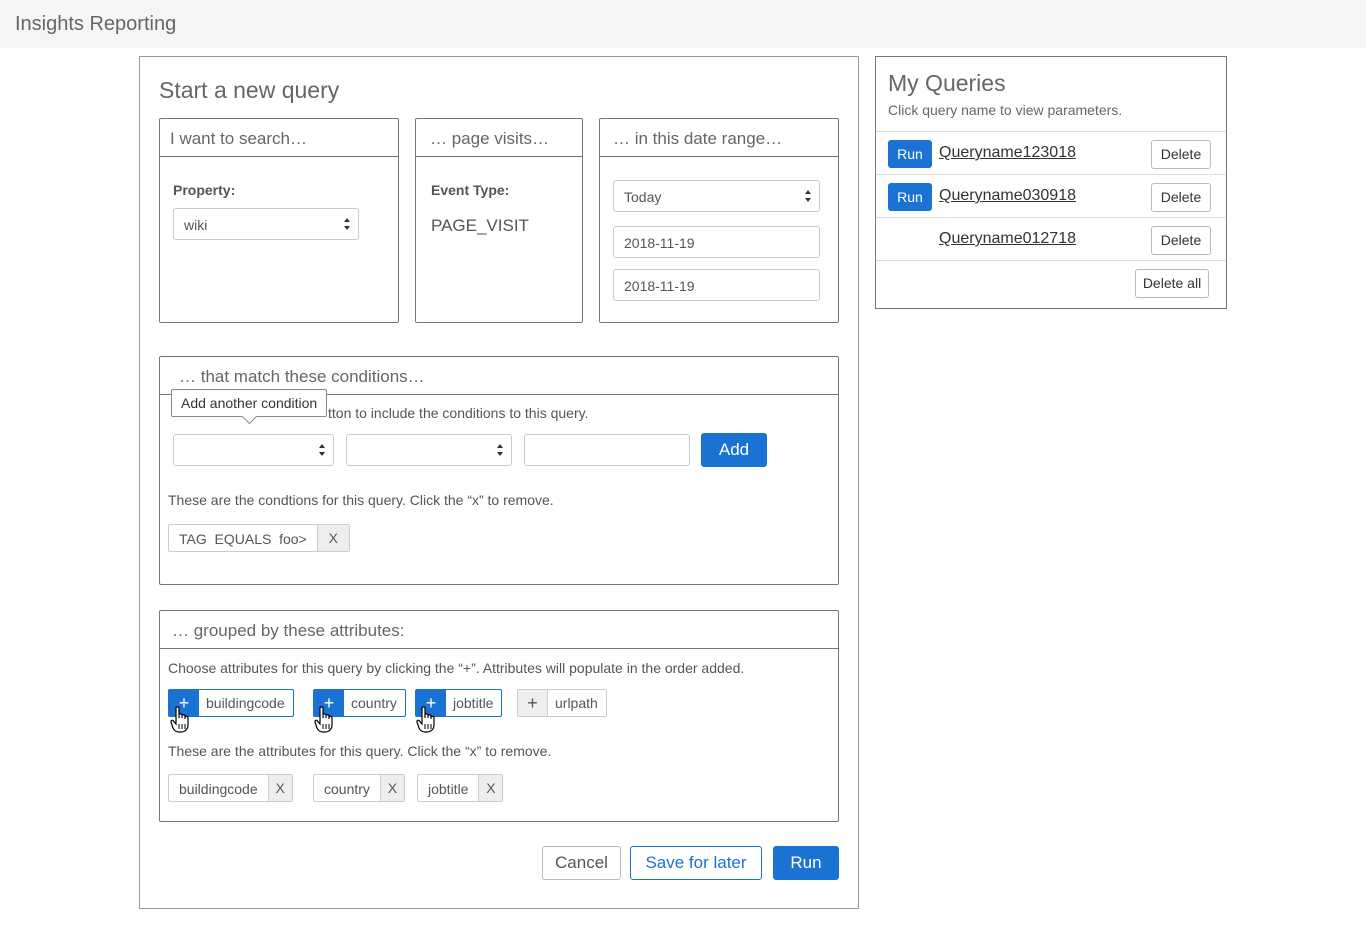 This screenshot has height=930, width=1366. What do you see at coordinates (1007, 239) in the screenshot?
I see `saved-query-name-link: Queryname012718` at bounding box center [1007, 239].